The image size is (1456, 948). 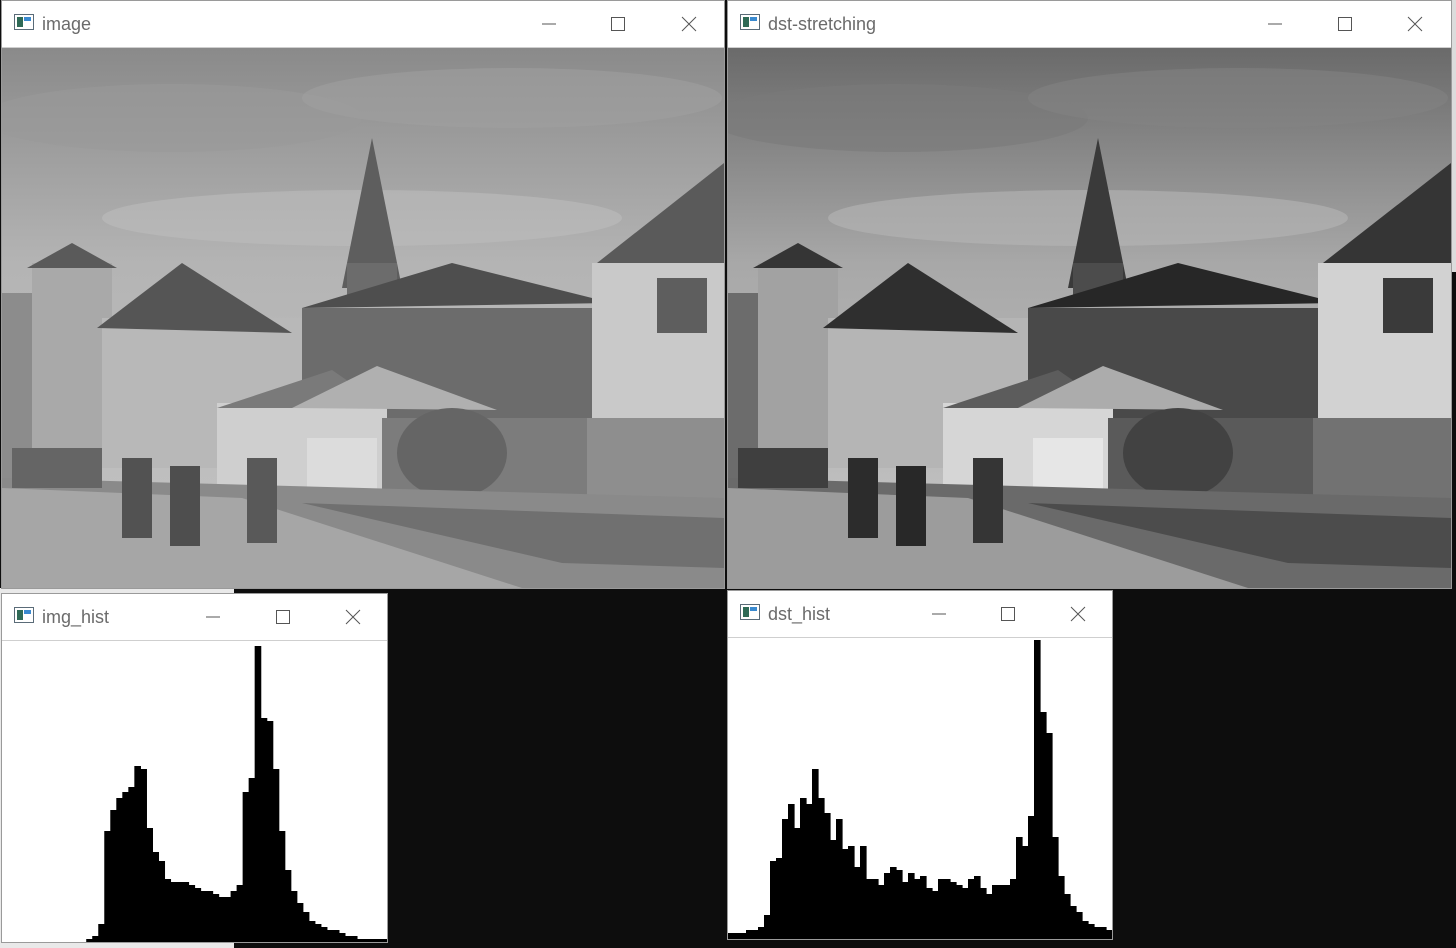 What do you see at coordinates (920, 788) in the screenshot?
I see `dst-histogram` at bounding box center [920, 788].